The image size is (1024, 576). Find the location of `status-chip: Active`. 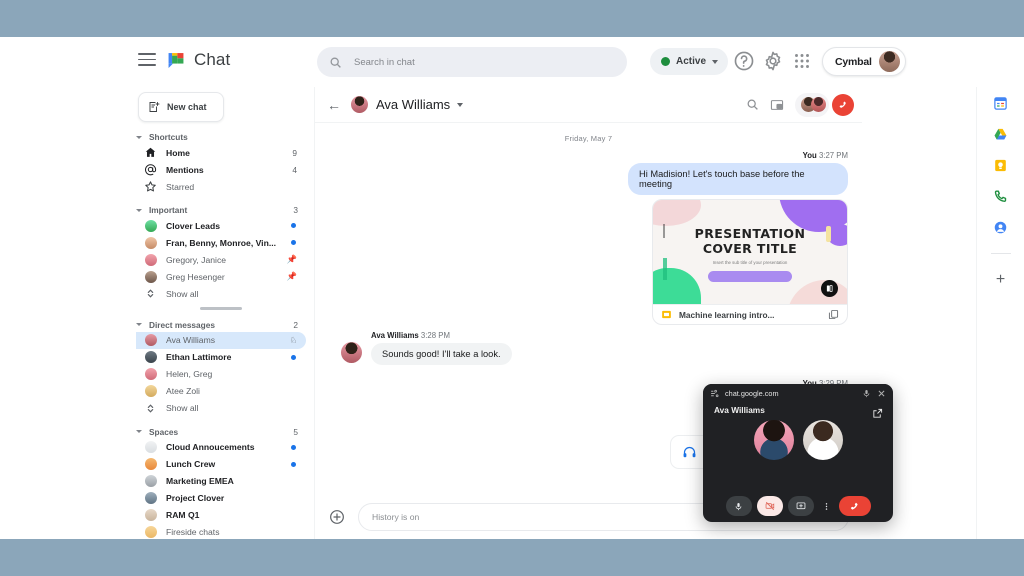

status-chip: Active is located at coordinates (689, 61).